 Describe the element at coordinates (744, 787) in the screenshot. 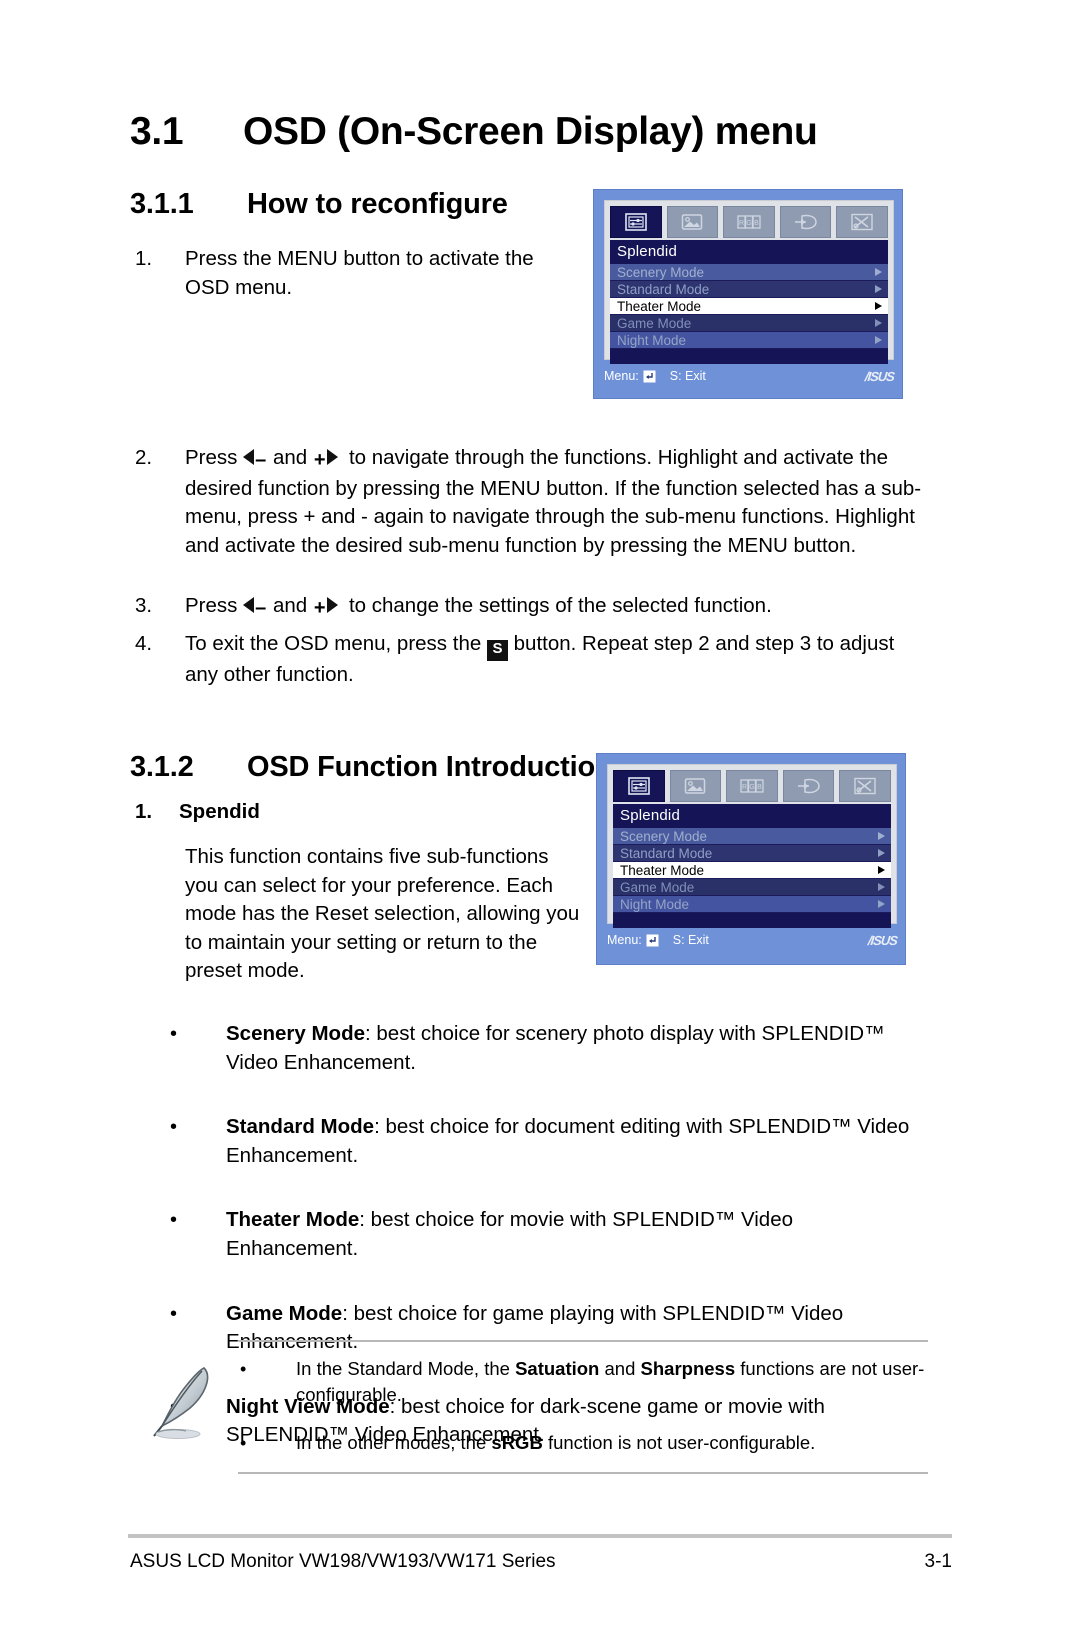

I see `svg-text: R` at that location.